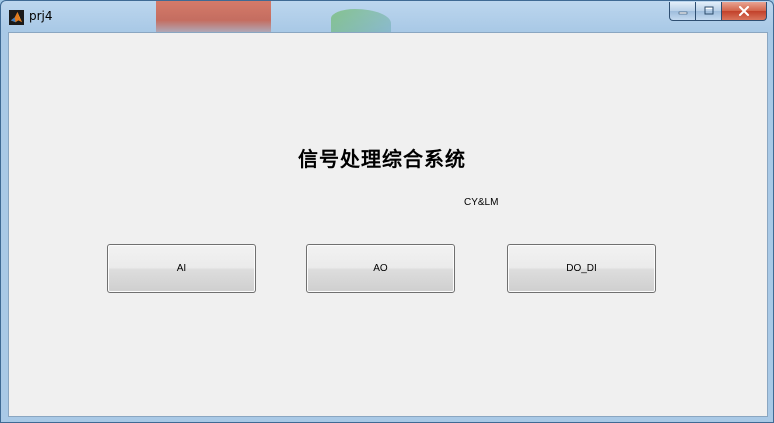 The image size is (774, 423). I want to click on close-button, so click(744, 11).